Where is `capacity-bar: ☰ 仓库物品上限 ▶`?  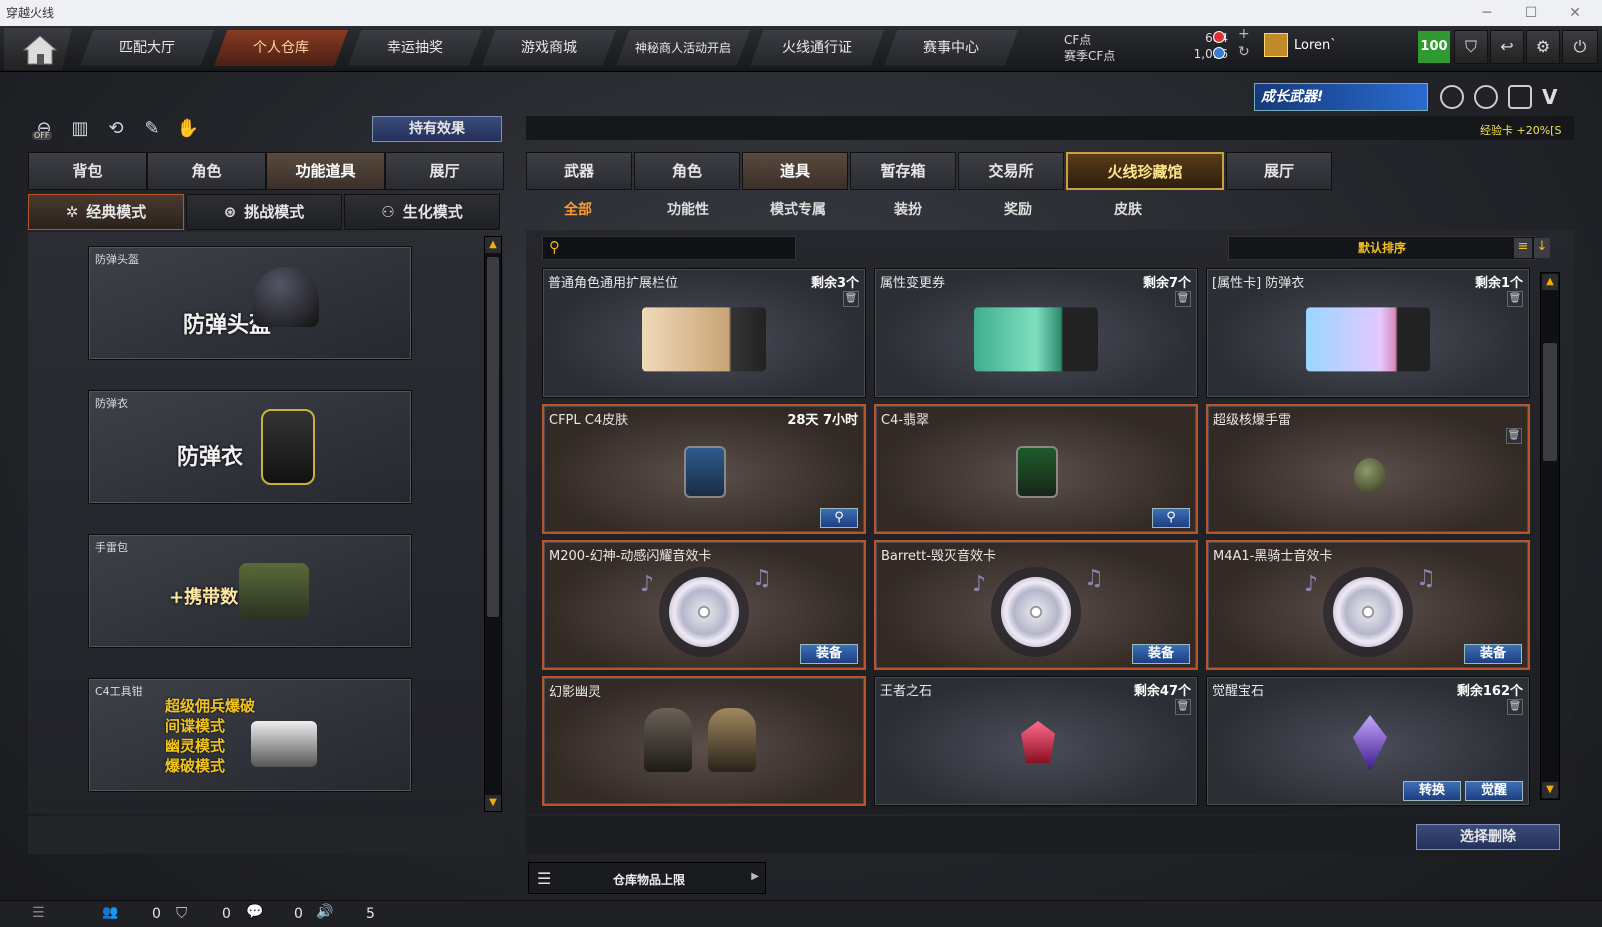 capacity-bar: ☰ 仓库物品上限 ▶ is located at coordinates (647, 878).